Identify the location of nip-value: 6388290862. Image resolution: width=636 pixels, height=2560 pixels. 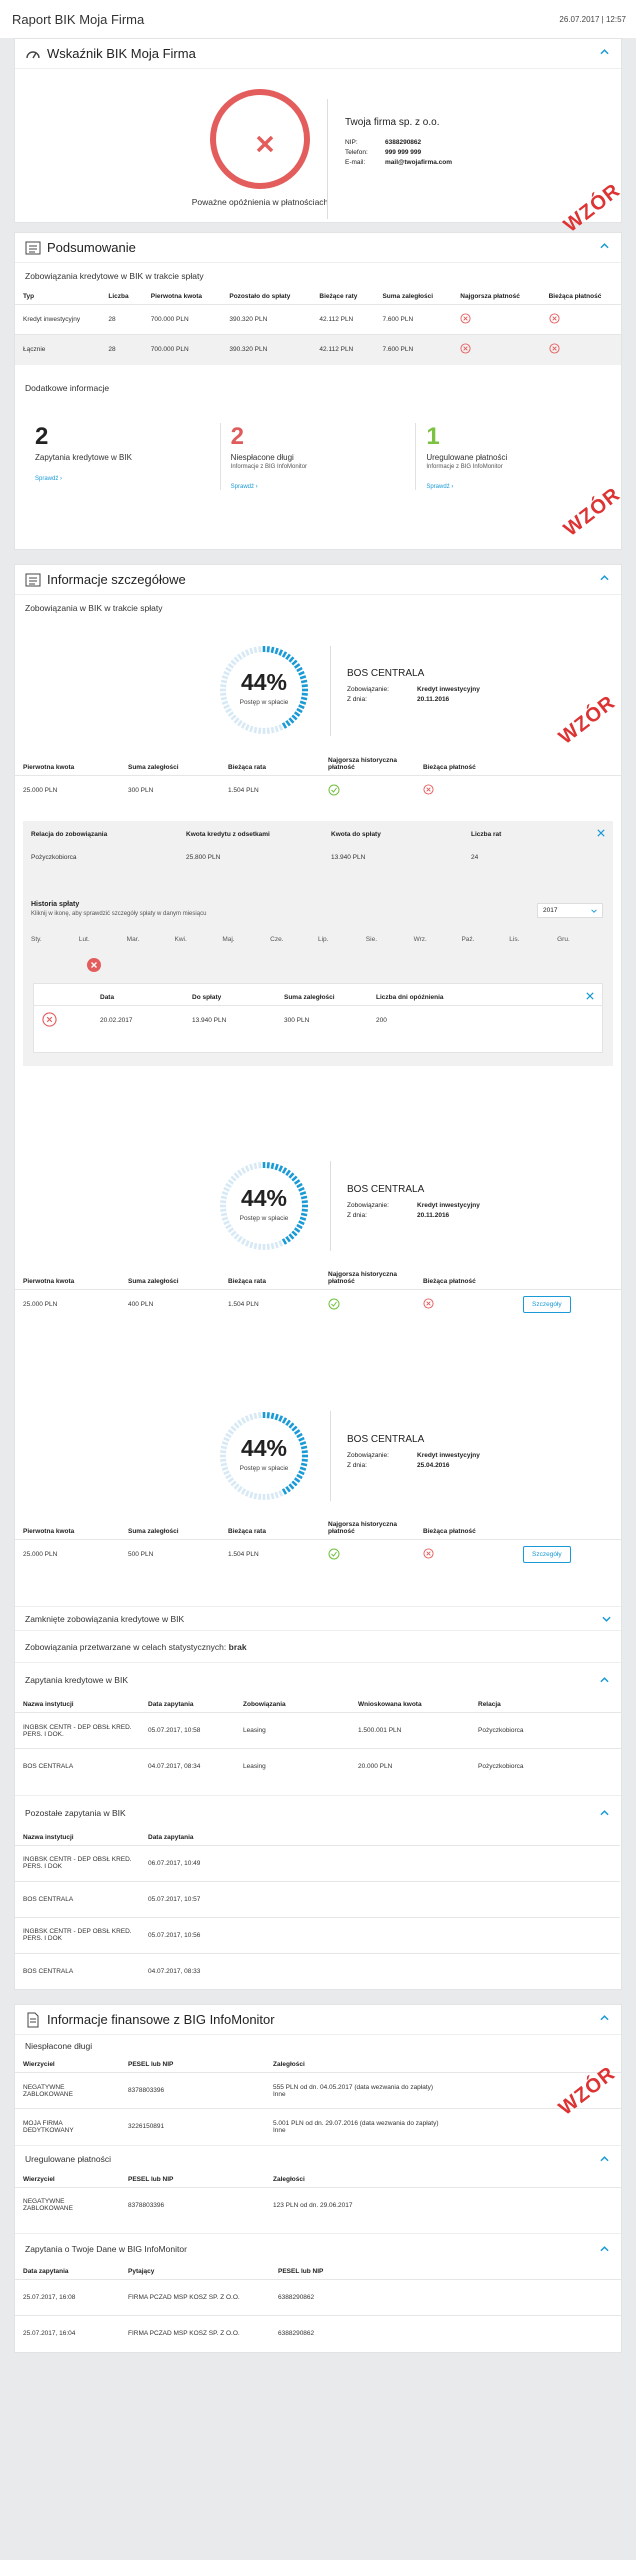
(403, 142).